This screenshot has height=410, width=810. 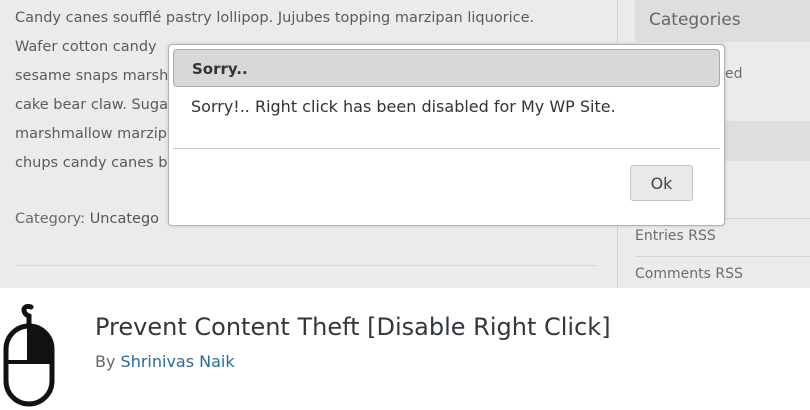 I want to click on sidebar-item-entries-rss: Entries RSS, so click(x=675, y=236).